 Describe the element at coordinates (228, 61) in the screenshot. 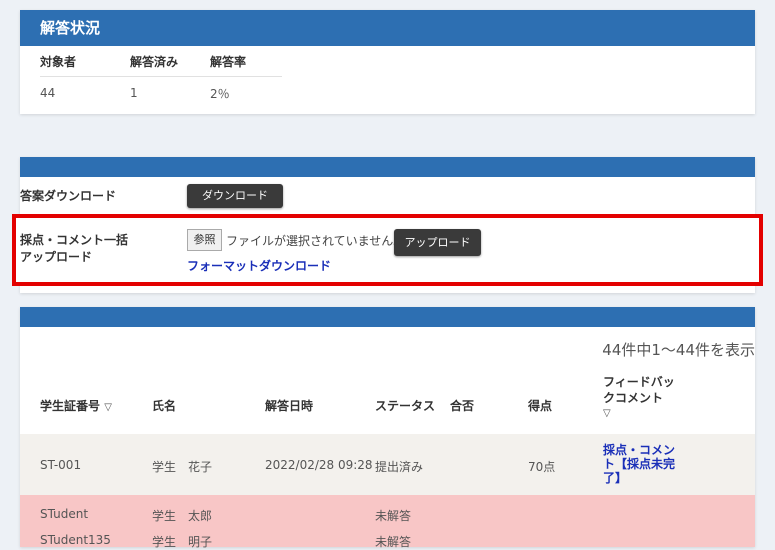

I see `header-rate: 解答率` at that location.